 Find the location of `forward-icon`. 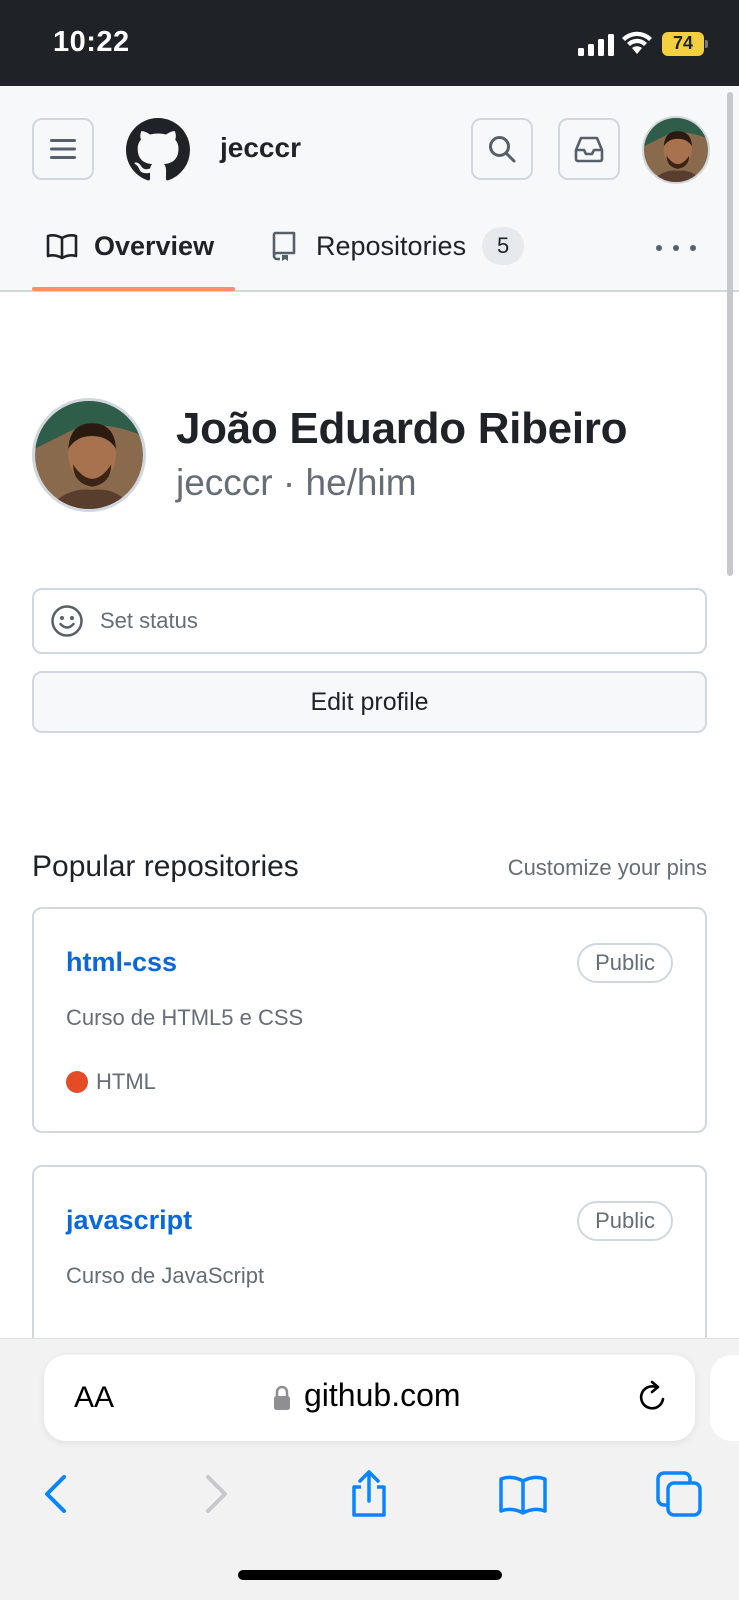

forward-icon is located at coordinates (215, 1494).